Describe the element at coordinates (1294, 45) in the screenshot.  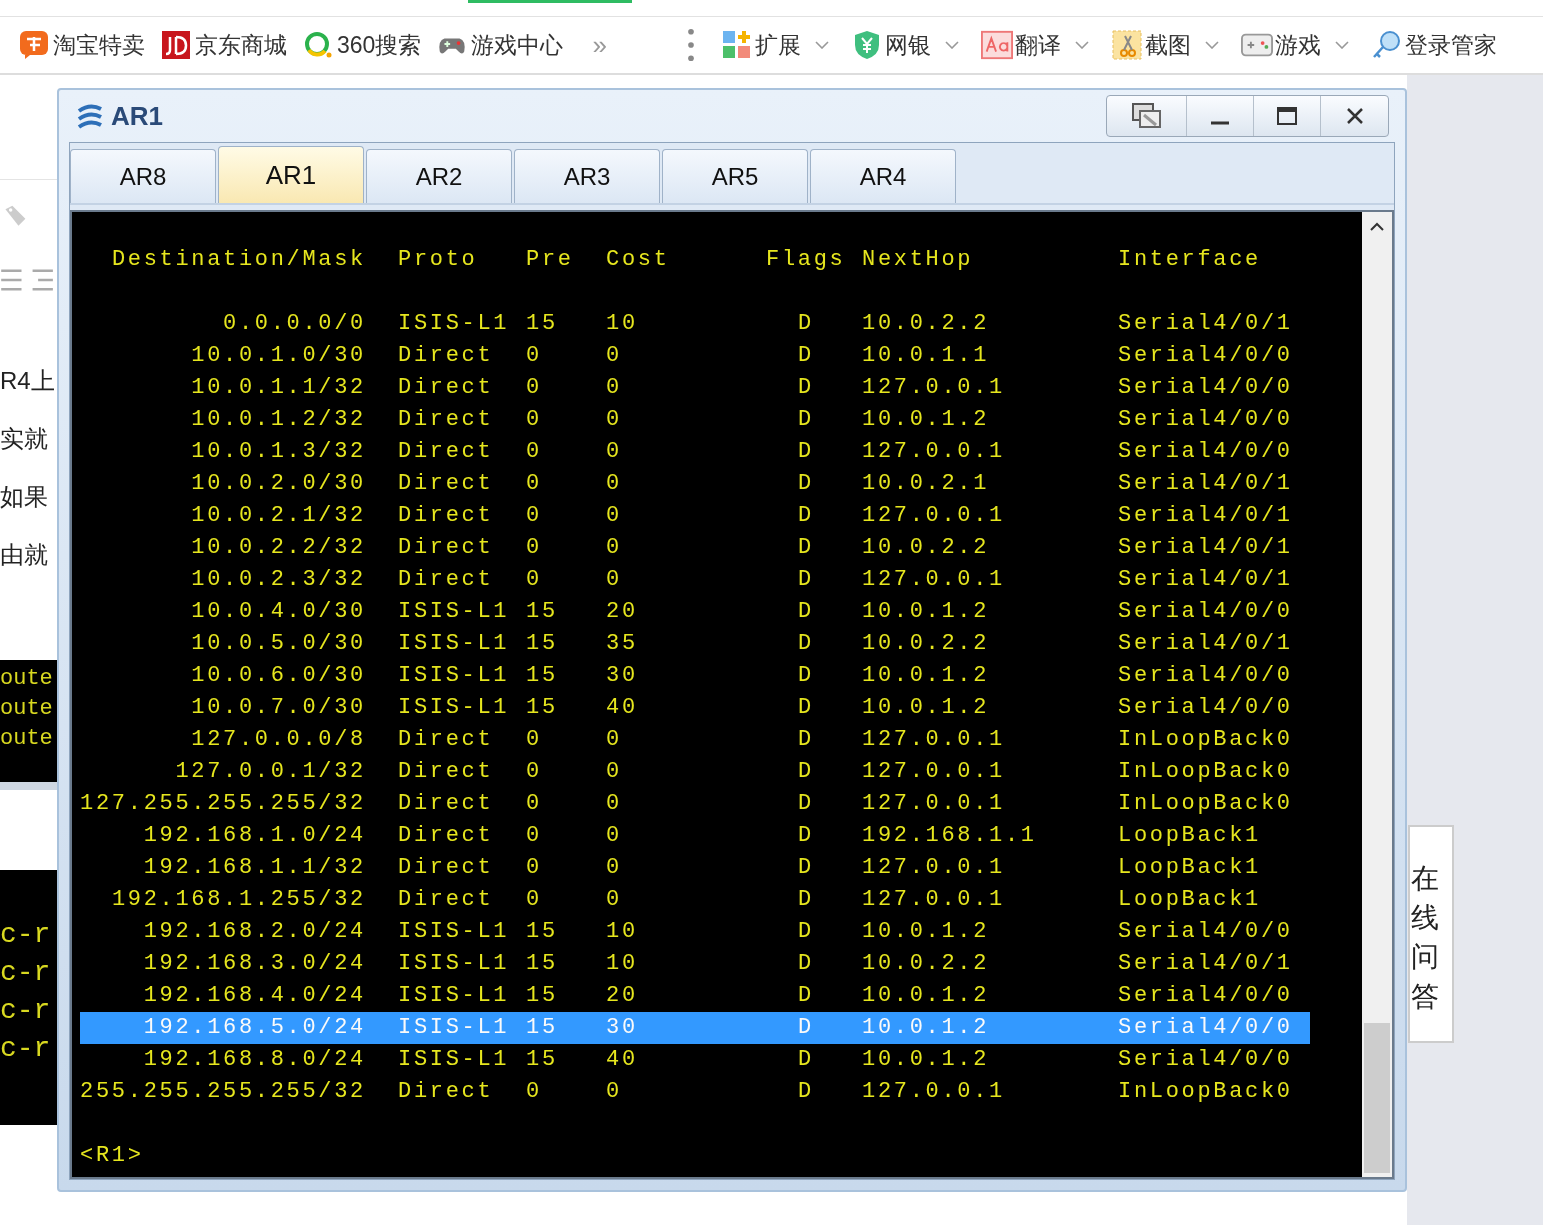
I see `toolbar-menu-button: 游戏` at that location.